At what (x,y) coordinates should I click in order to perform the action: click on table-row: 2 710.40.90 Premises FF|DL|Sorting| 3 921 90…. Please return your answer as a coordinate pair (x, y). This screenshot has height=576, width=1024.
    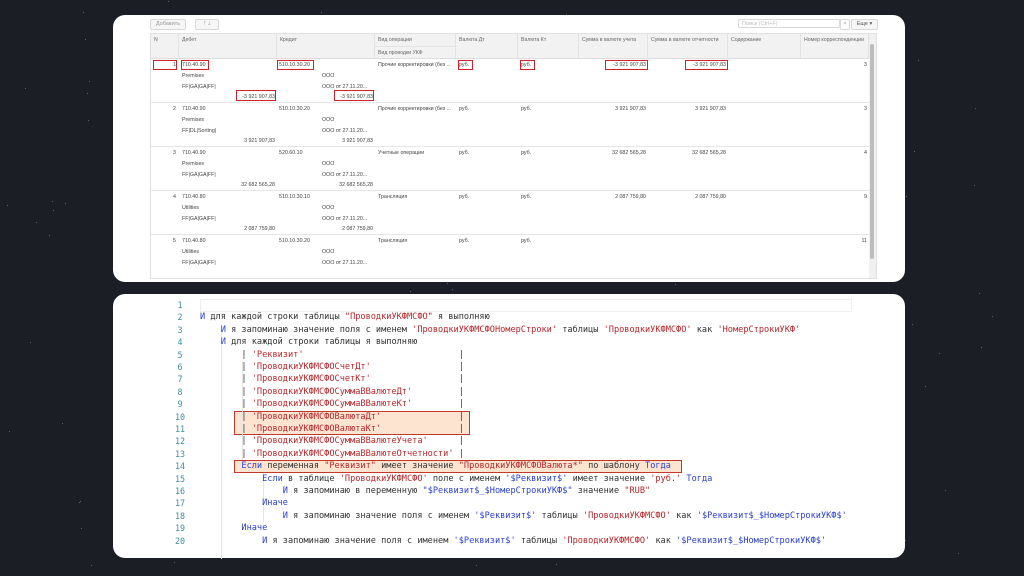
    Looking at the image, I should click on (510, 125).